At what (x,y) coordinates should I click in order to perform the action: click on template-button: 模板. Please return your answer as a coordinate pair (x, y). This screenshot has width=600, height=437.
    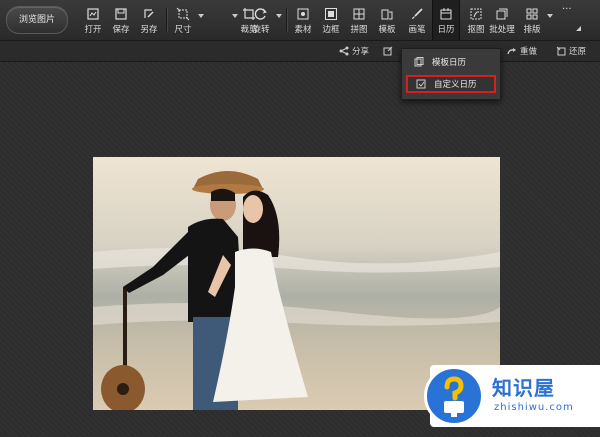
    Looking at the image, I should click on (387, 20).